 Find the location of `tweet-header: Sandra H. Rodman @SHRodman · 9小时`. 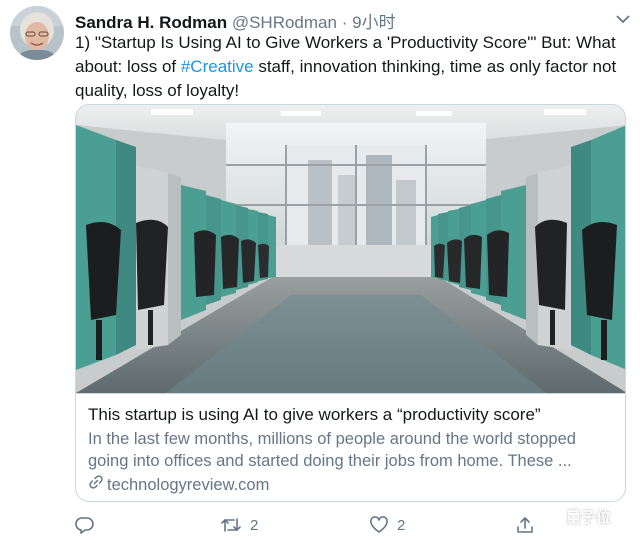

tweet-header: Sandra H. Rodman @SHRodman · 9小时 is located at coordinates (355, 20).